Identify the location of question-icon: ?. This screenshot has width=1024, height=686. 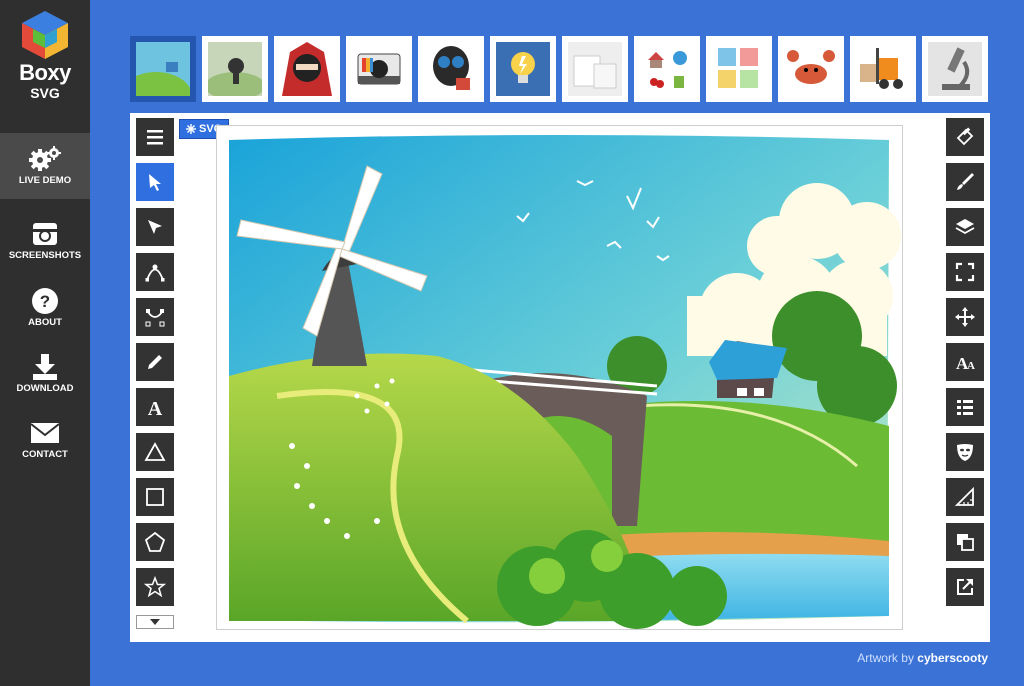
(45, 301).